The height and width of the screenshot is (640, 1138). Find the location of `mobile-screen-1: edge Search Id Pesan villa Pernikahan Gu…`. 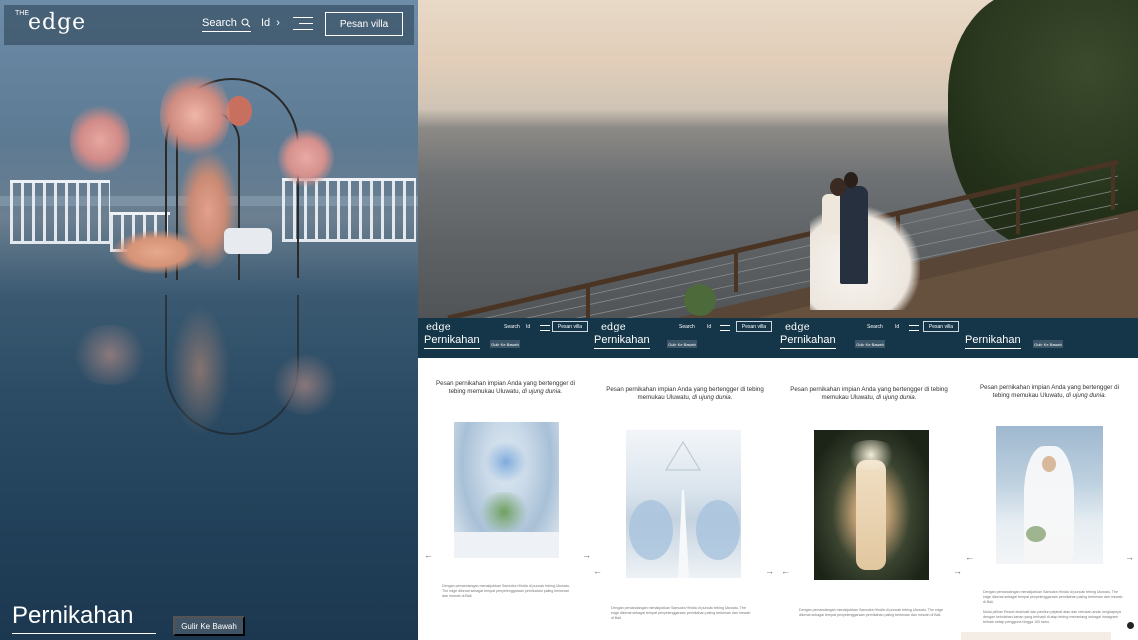

mobile-screen-1: edge Search Id Pesan villa Pernikahan Gu… is located at coordinates (505, 479).